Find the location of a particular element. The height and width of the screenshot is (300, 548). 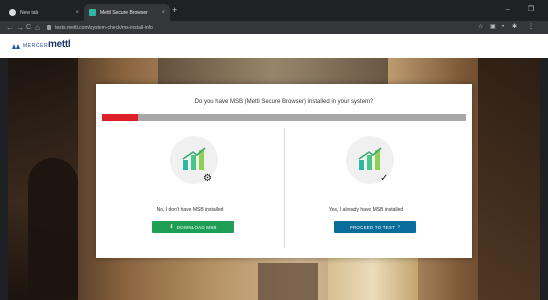

home-icon: ⌂ is located at coordinates (37, 27).